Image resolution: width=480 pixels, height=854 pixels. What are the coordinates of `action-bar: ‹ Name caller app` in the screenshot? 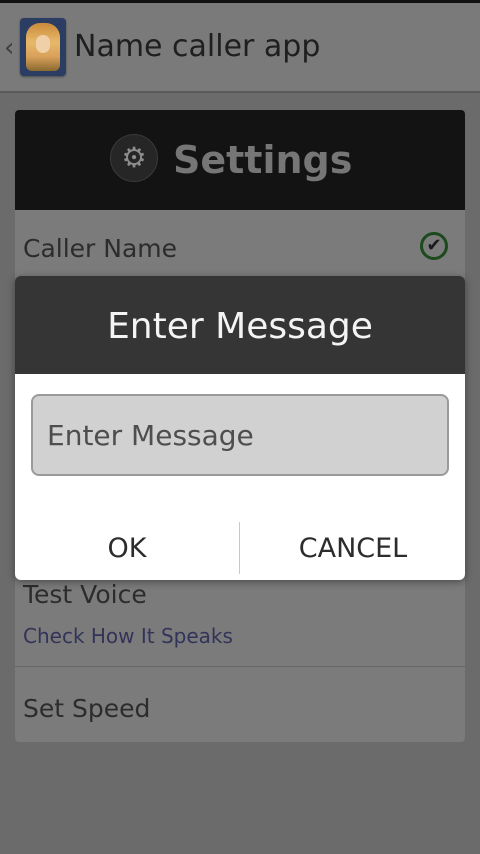 It's located at (240, 48).